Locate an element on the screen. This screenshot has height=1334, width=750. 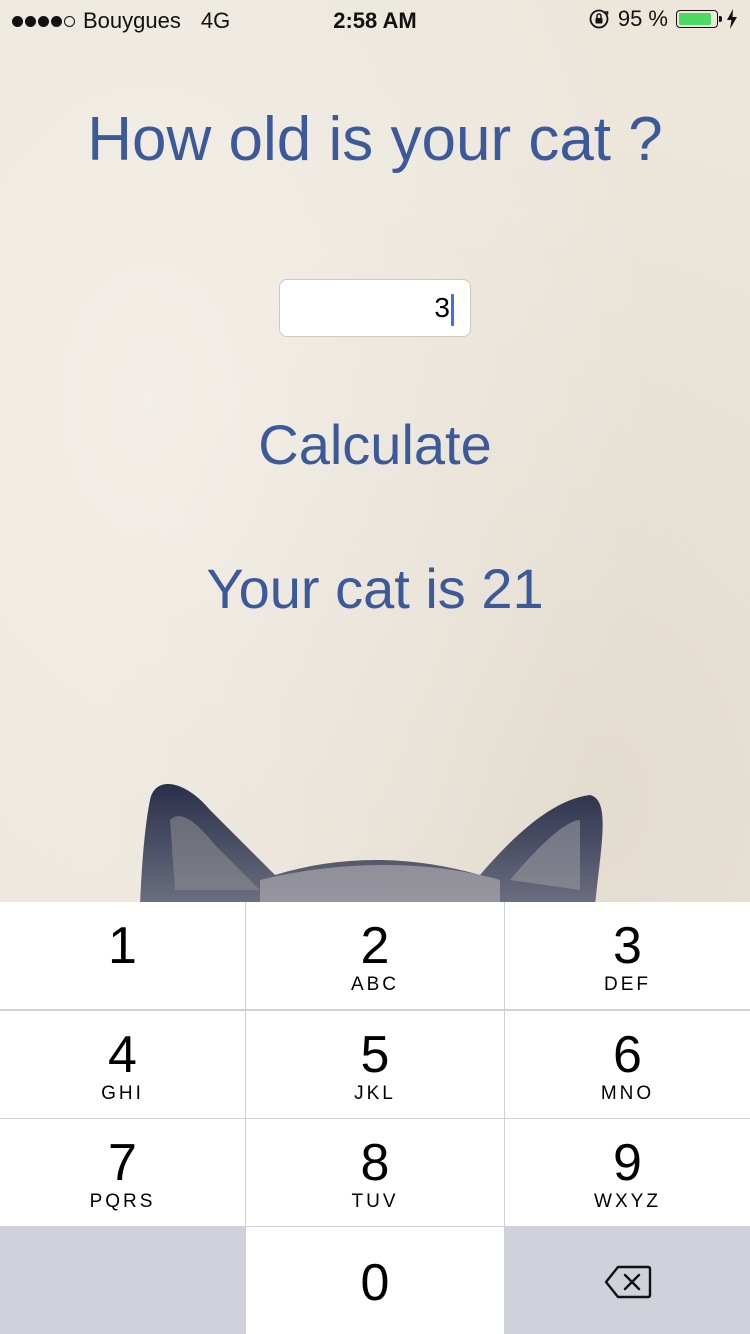
key-3: 3 DEF is located at coordinates (627, 955).